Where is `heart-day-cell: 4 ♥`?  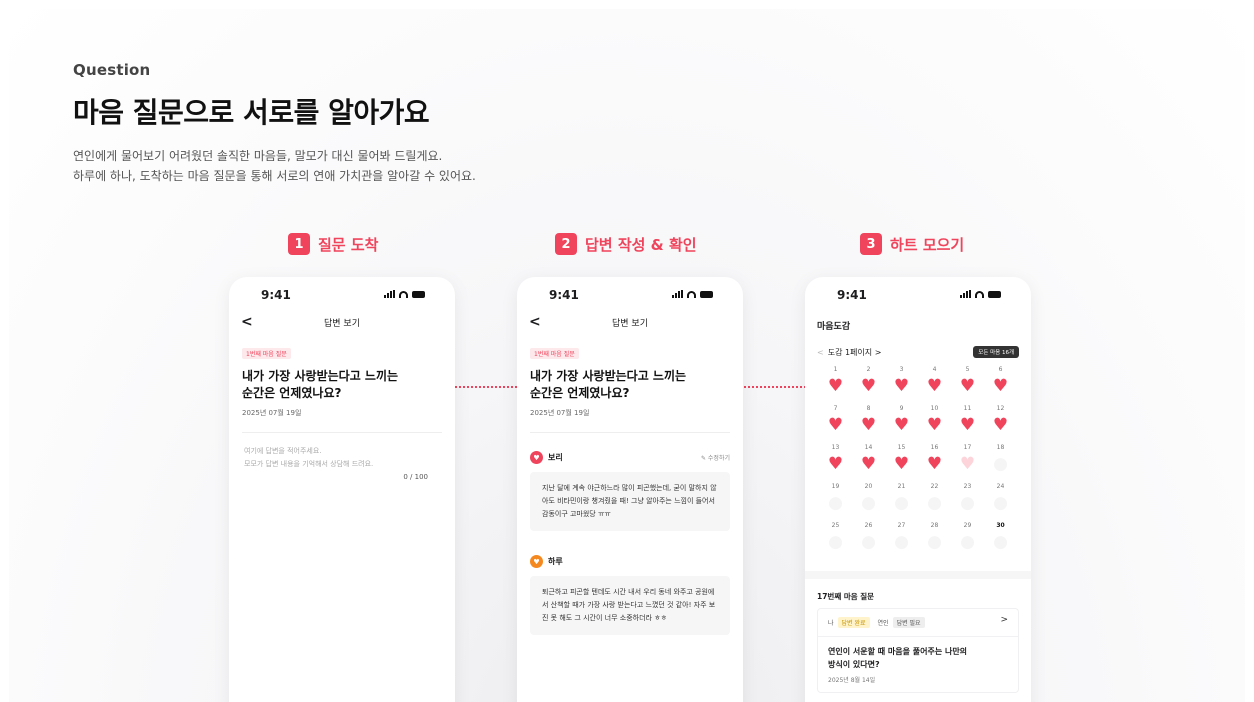 heart-day-cell: 4 ♥ is located at coordinates (934, 383).